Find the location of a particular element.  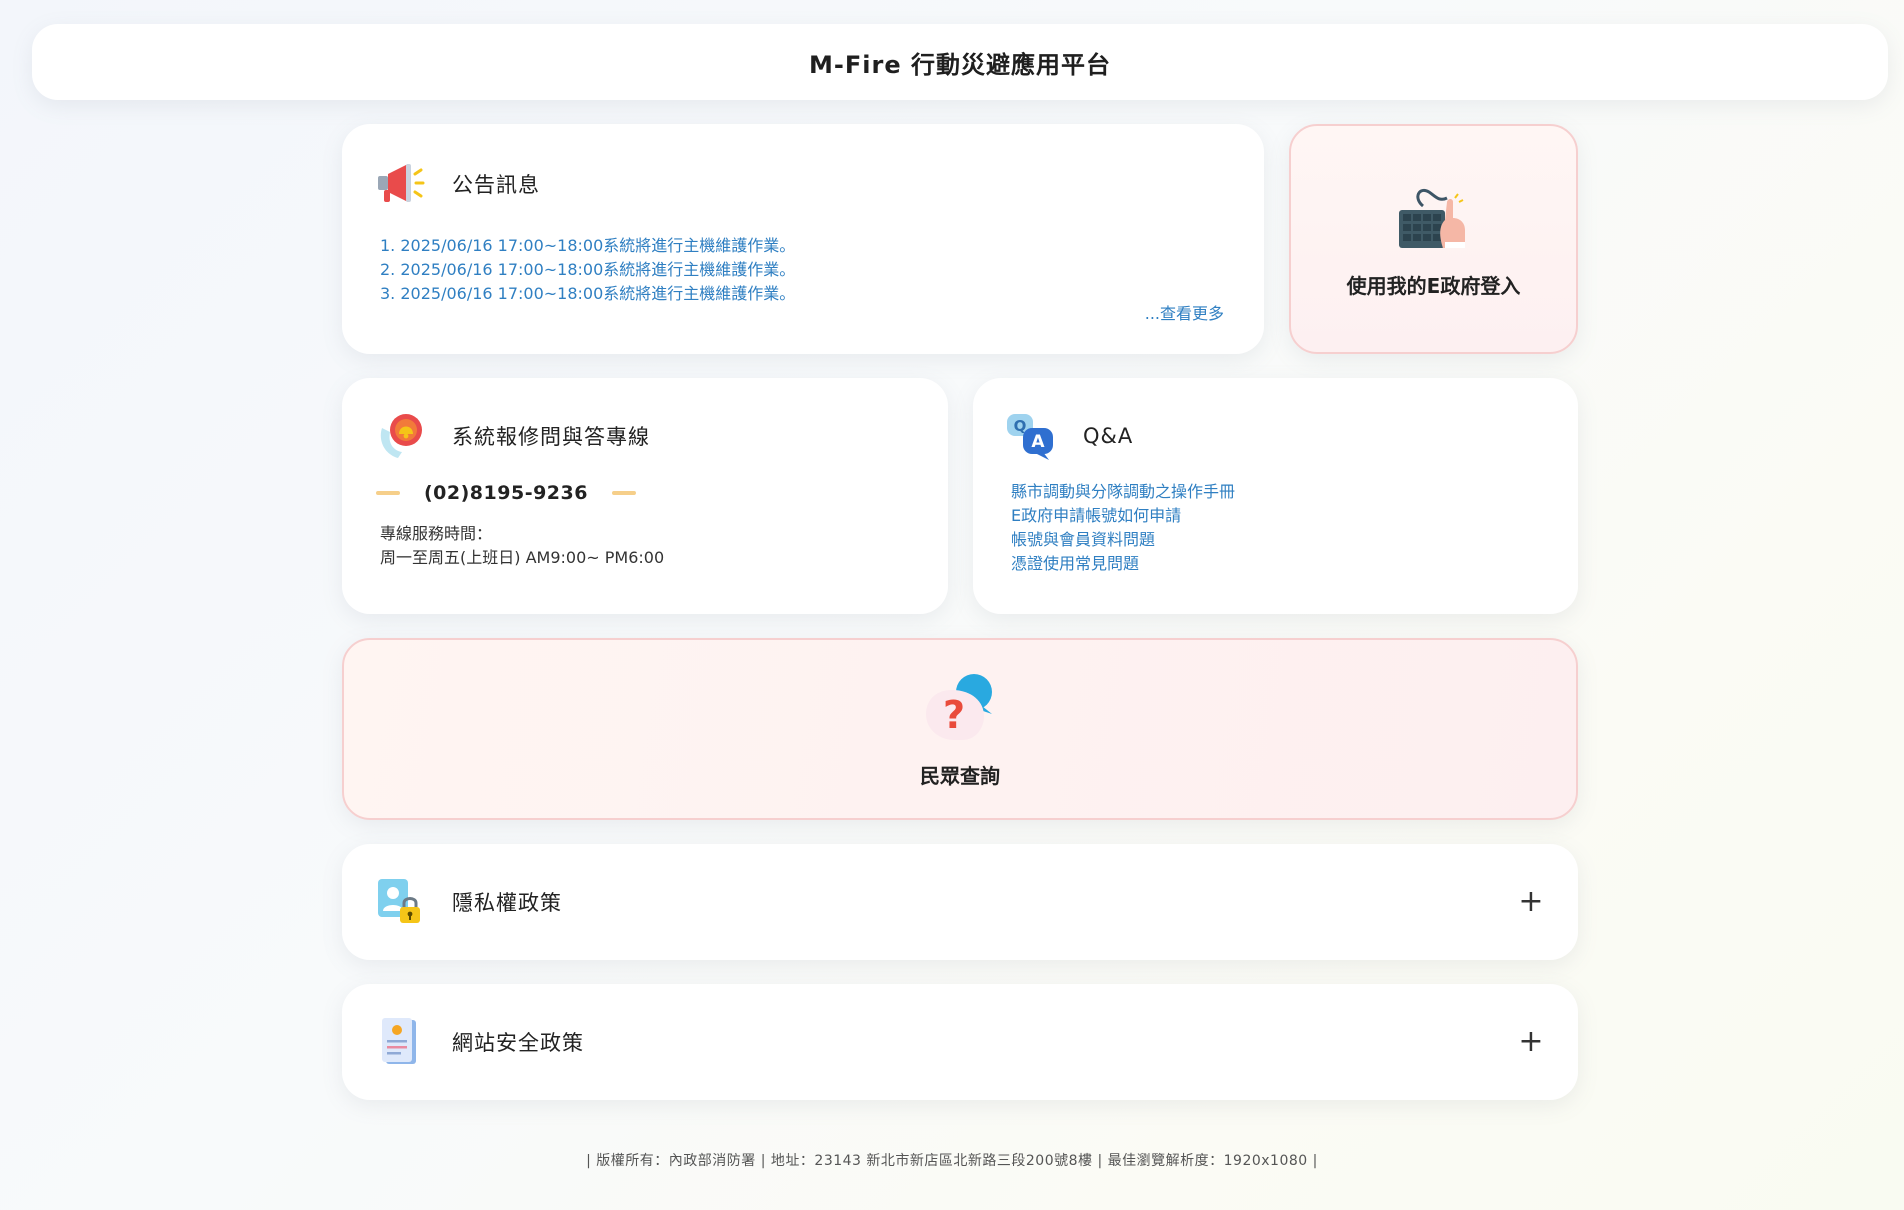

qa-title: Q&A is located at coordinates (1108, 436).